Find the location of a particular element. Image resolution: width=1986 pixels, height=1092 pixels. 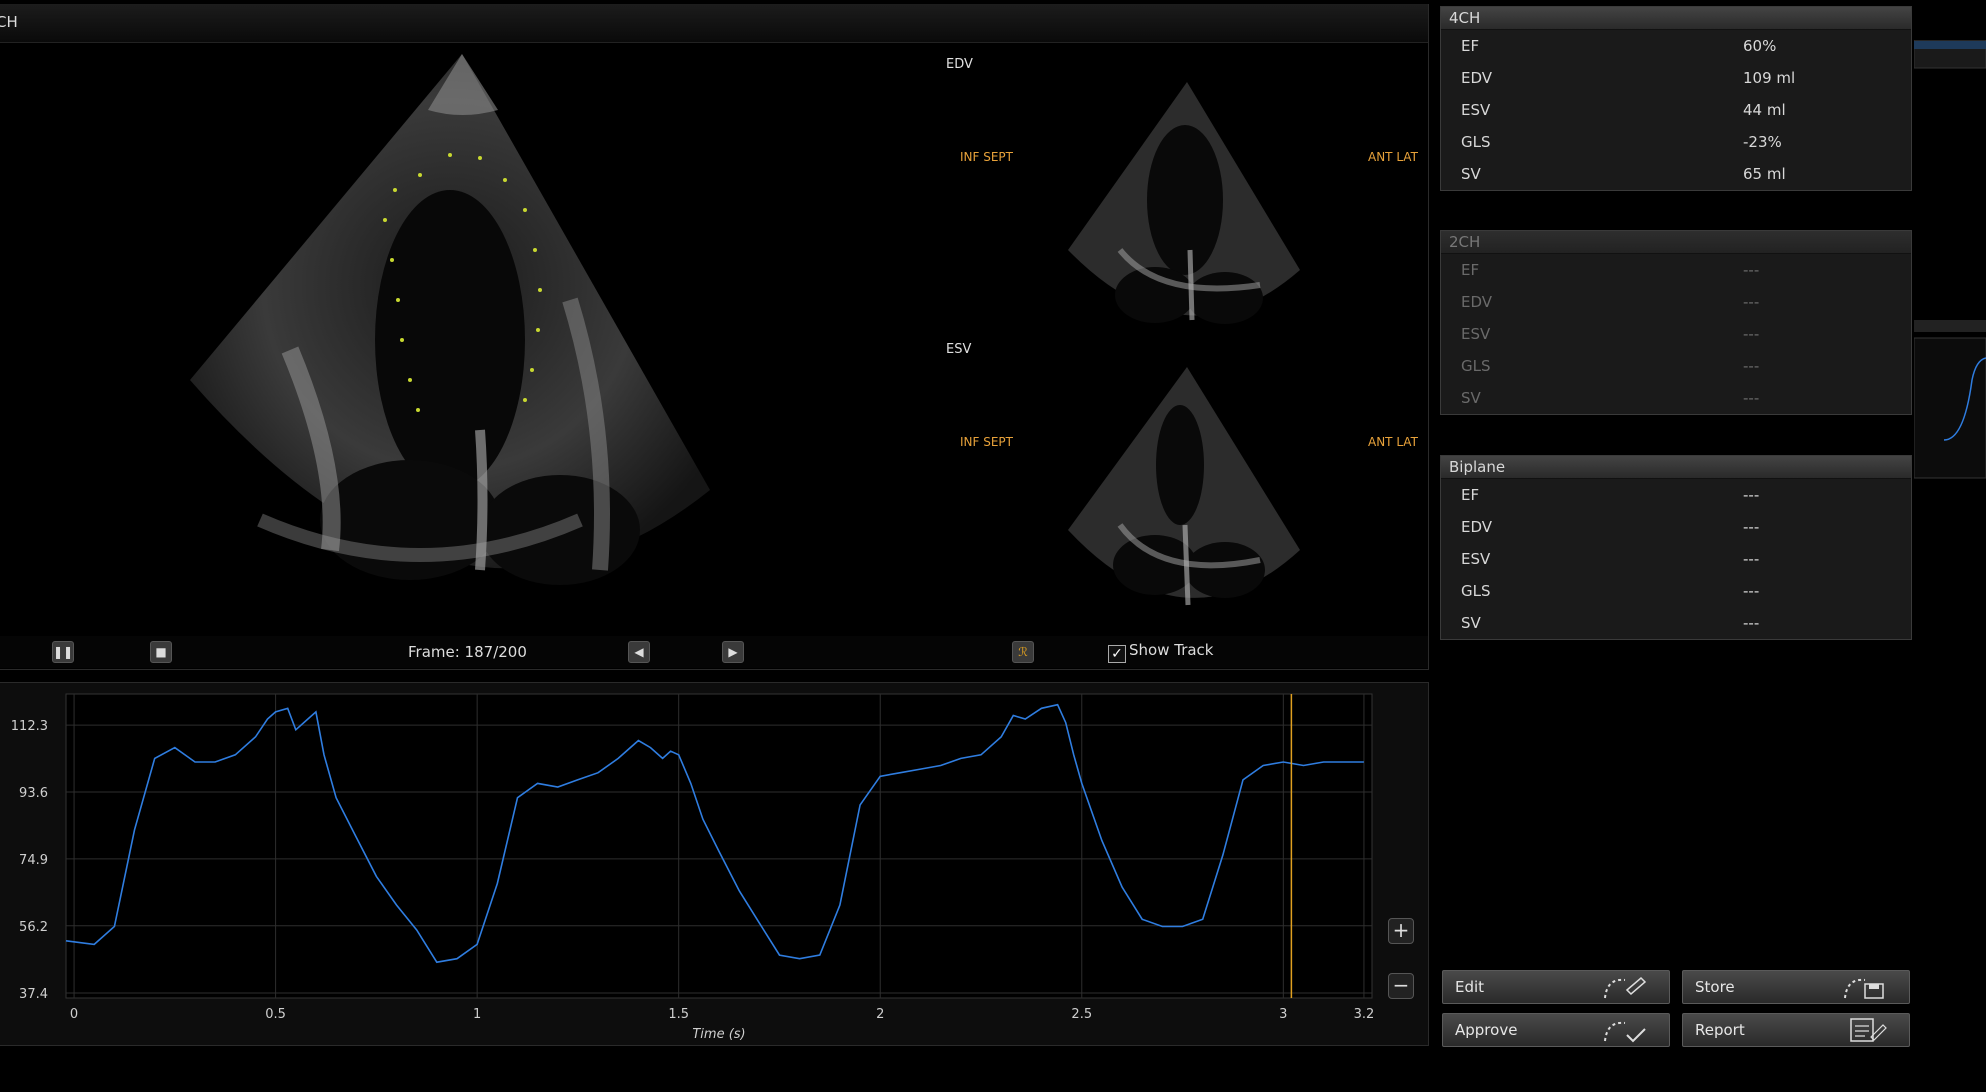

show-track-checkbox: ✓ is located at coordinates (1117, 654).